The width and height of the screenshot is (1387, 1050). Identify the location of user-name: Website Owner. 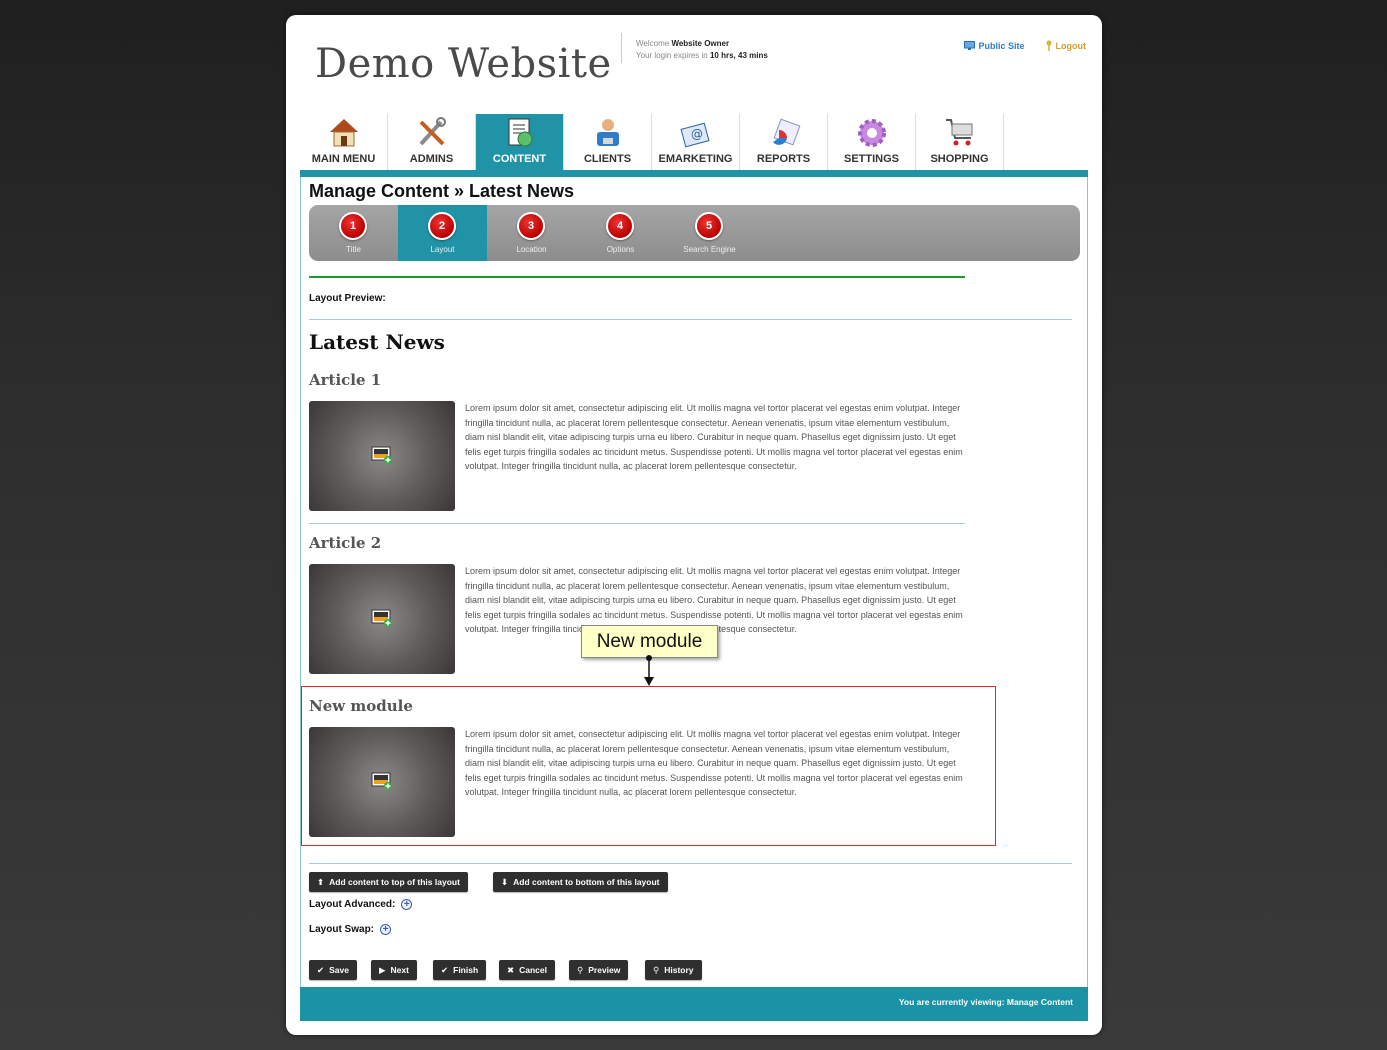
(700, 43).